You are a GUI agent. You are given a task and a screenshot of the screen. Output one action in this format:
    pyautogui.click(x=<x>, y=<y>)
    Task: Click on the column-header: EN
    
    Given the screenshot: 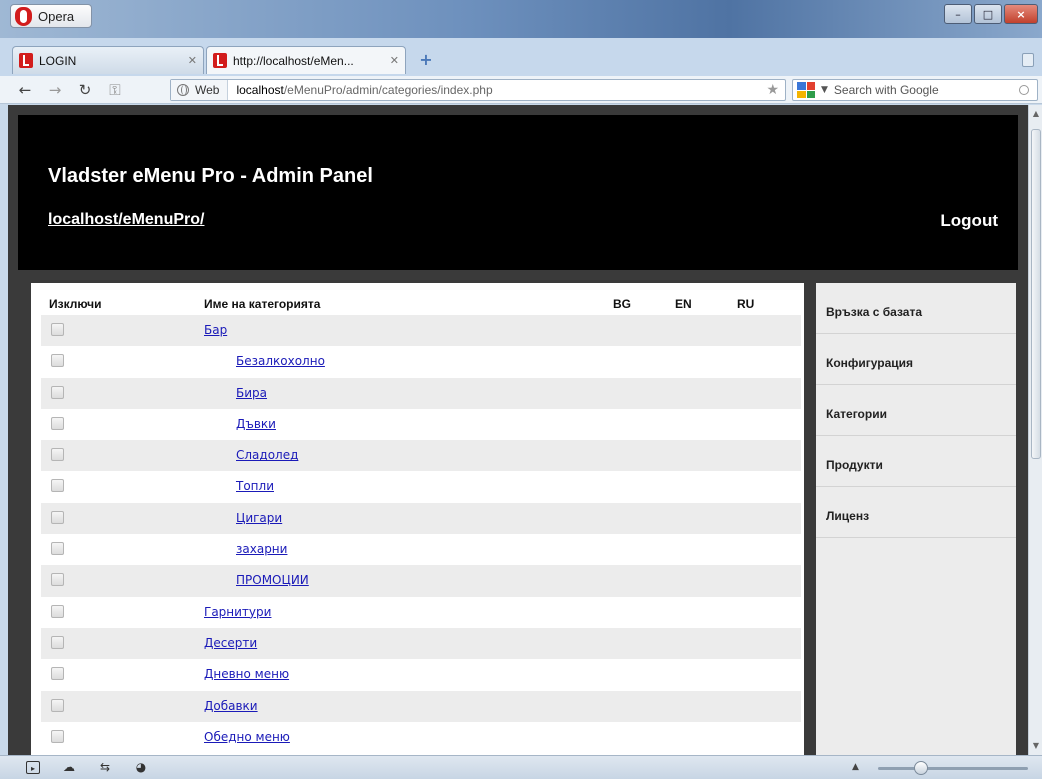 What is the action you would take?
    pyautogui.click(x=683, y=304)
    